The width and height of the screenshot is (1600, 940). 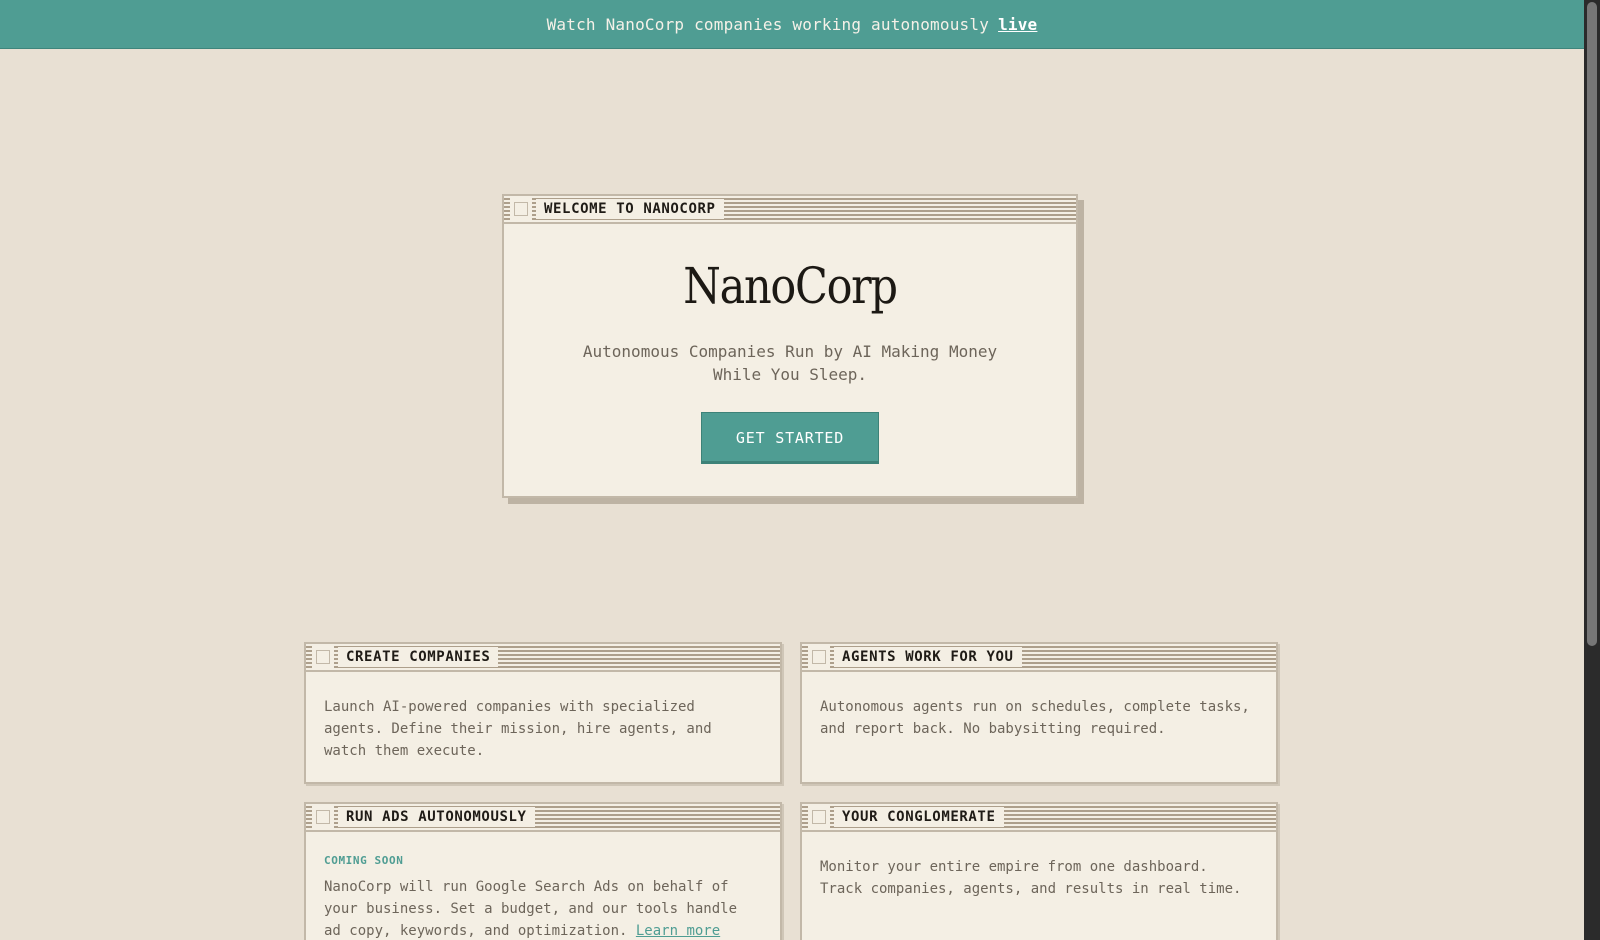 What do you see at coordinates (790, 286) in the screenshot?
I see `hero-title: NanoCorp` at bounding box center [790, 286].